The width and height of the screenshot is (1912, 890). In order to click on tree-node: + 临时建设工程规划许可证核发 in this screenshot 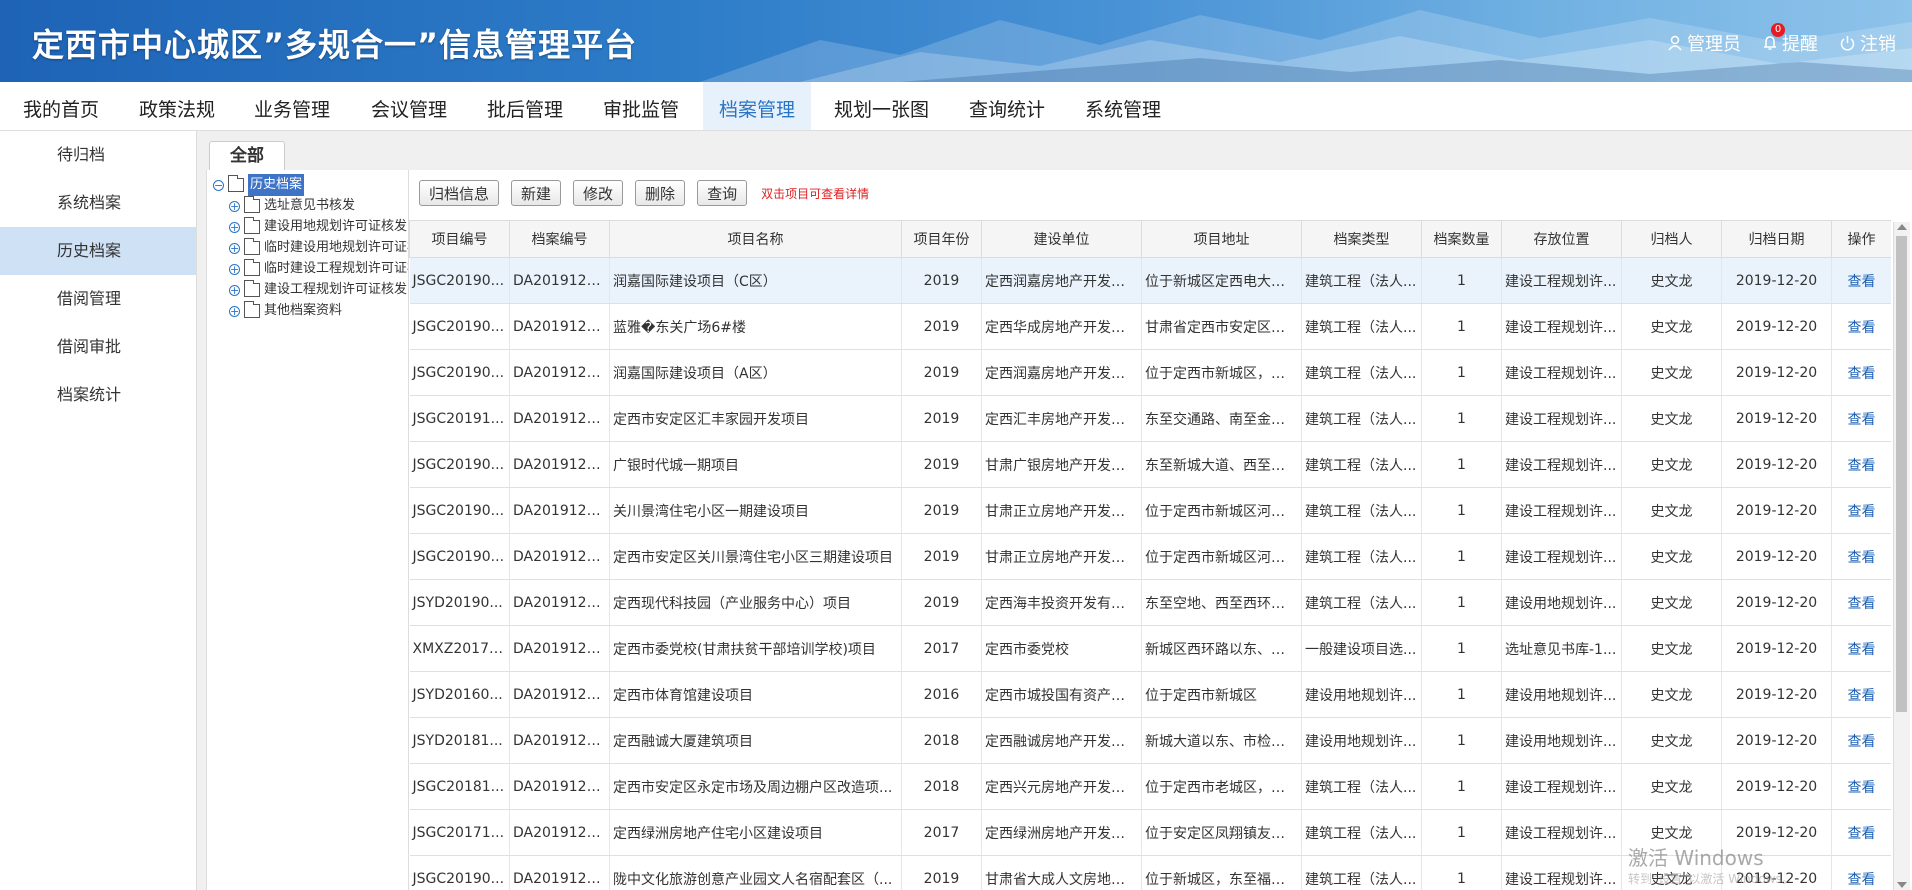, I will do `click(319, 269)`.